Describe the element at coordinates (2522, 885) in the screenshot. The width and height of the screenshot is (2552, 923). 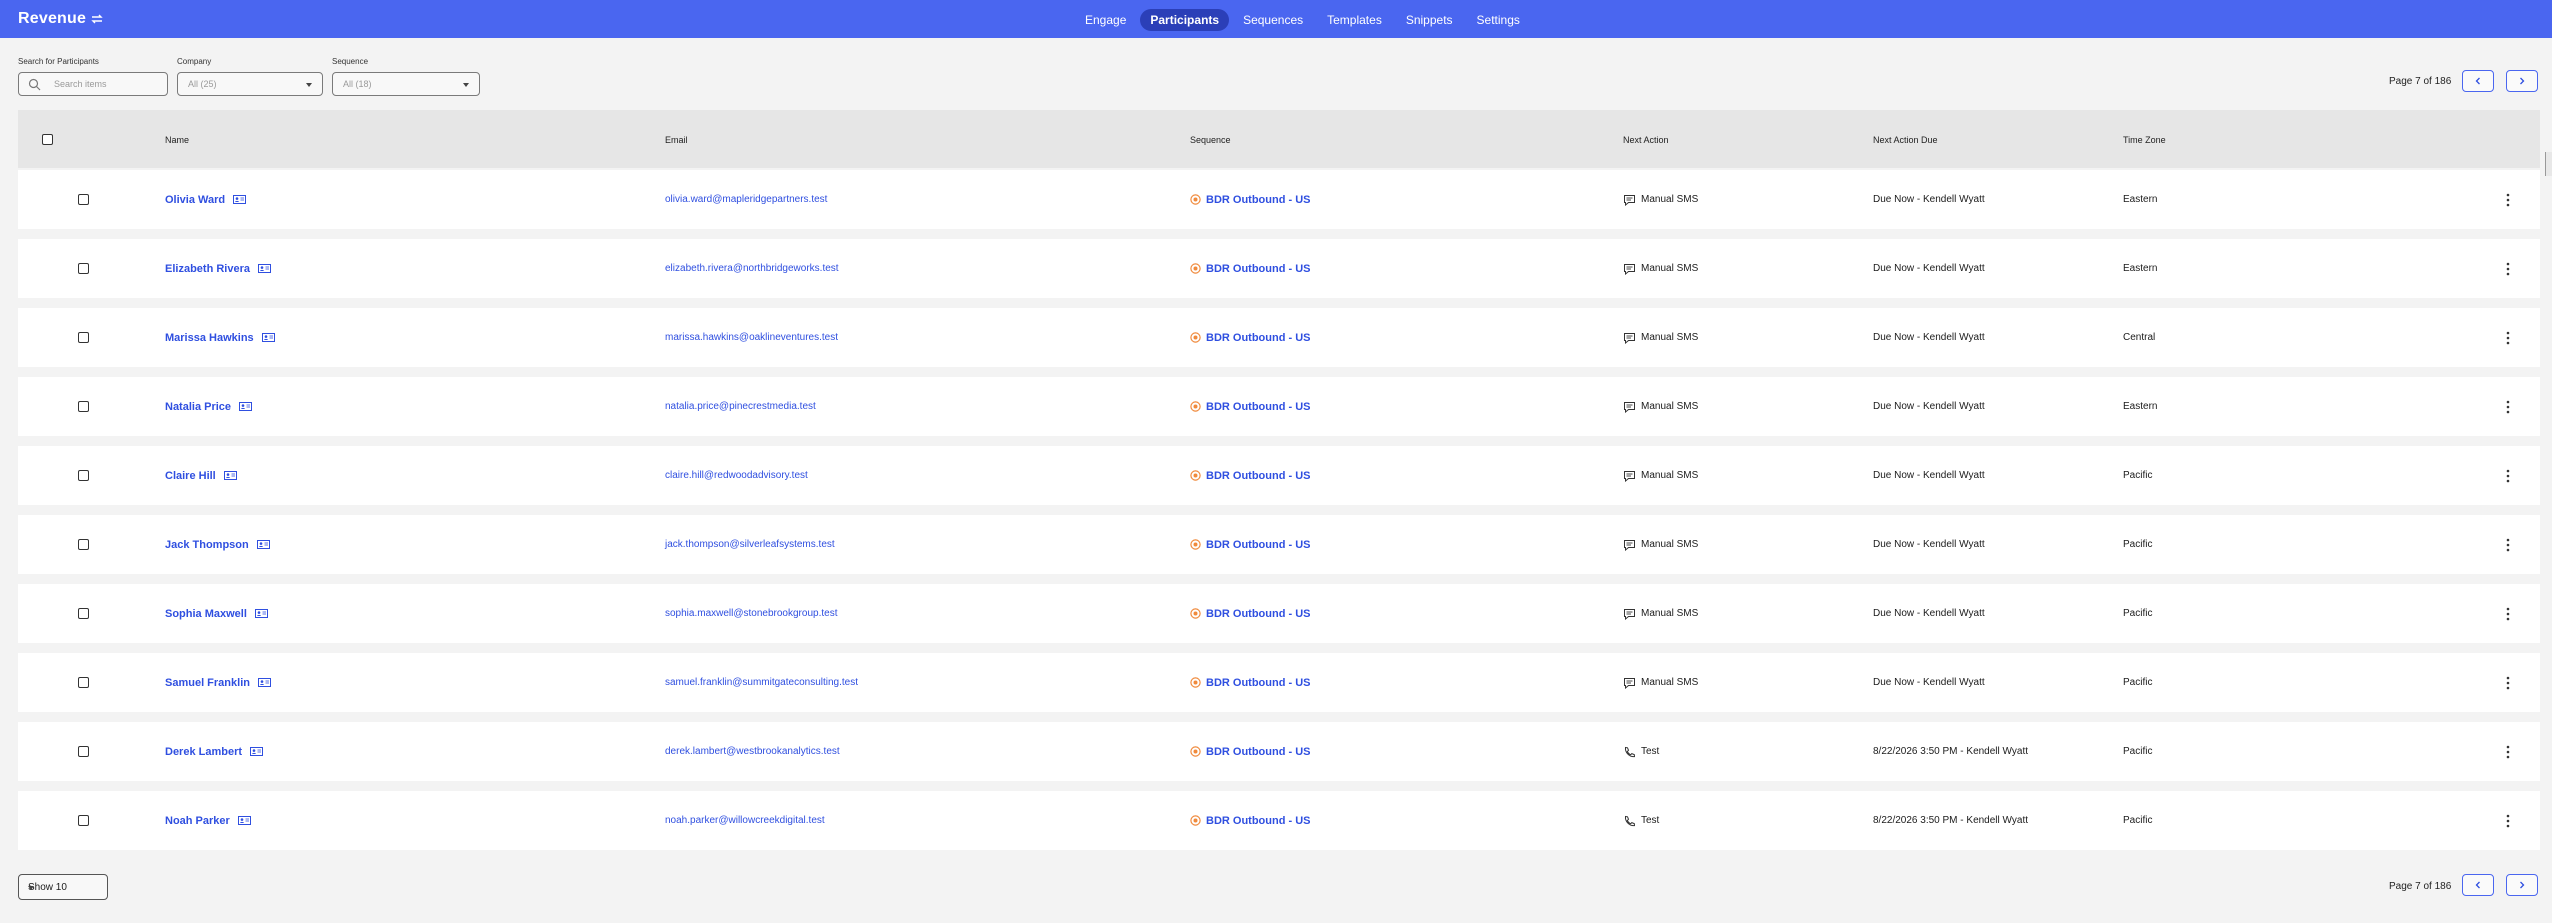
I see `next-page-button-bottom` at that location.